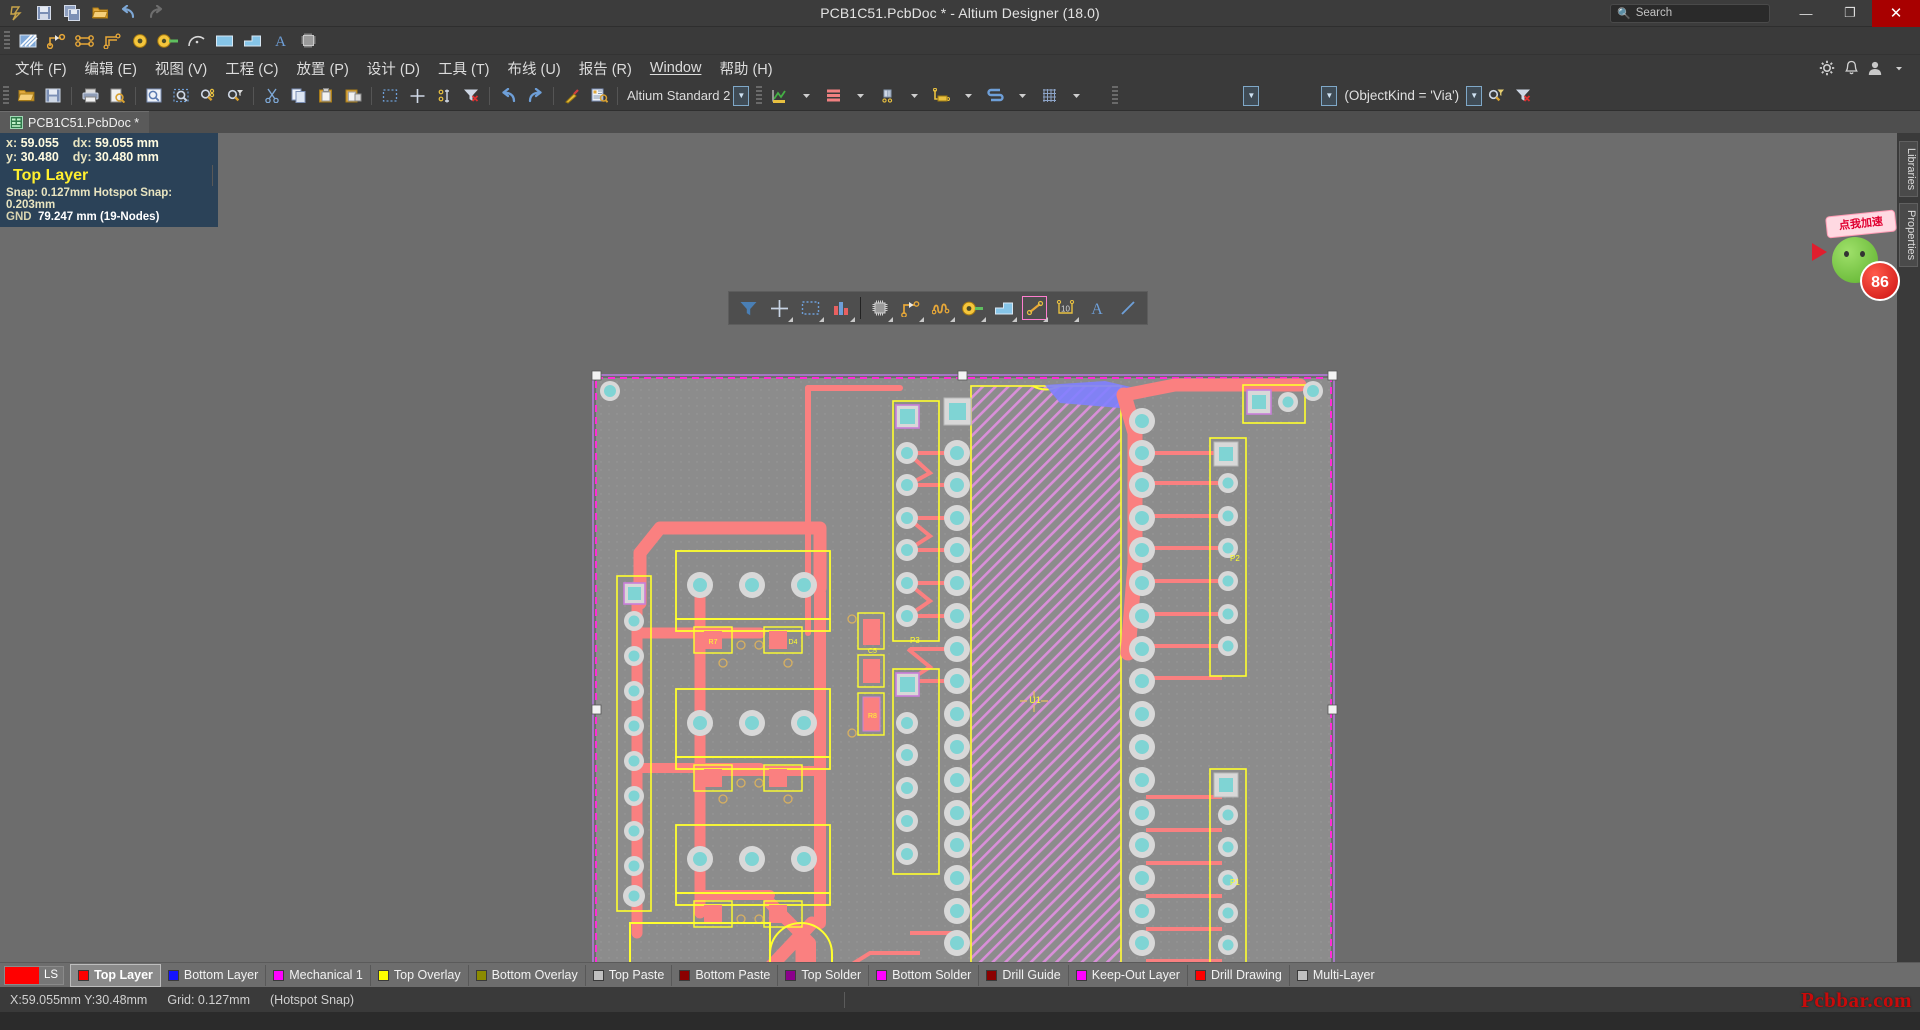 This screenshot has height=1030, width=1920. What do you see at coordinates (1899, 68) in the screenshot?
I see `user-dropdown-icon` at bounding box center [1899, 68].